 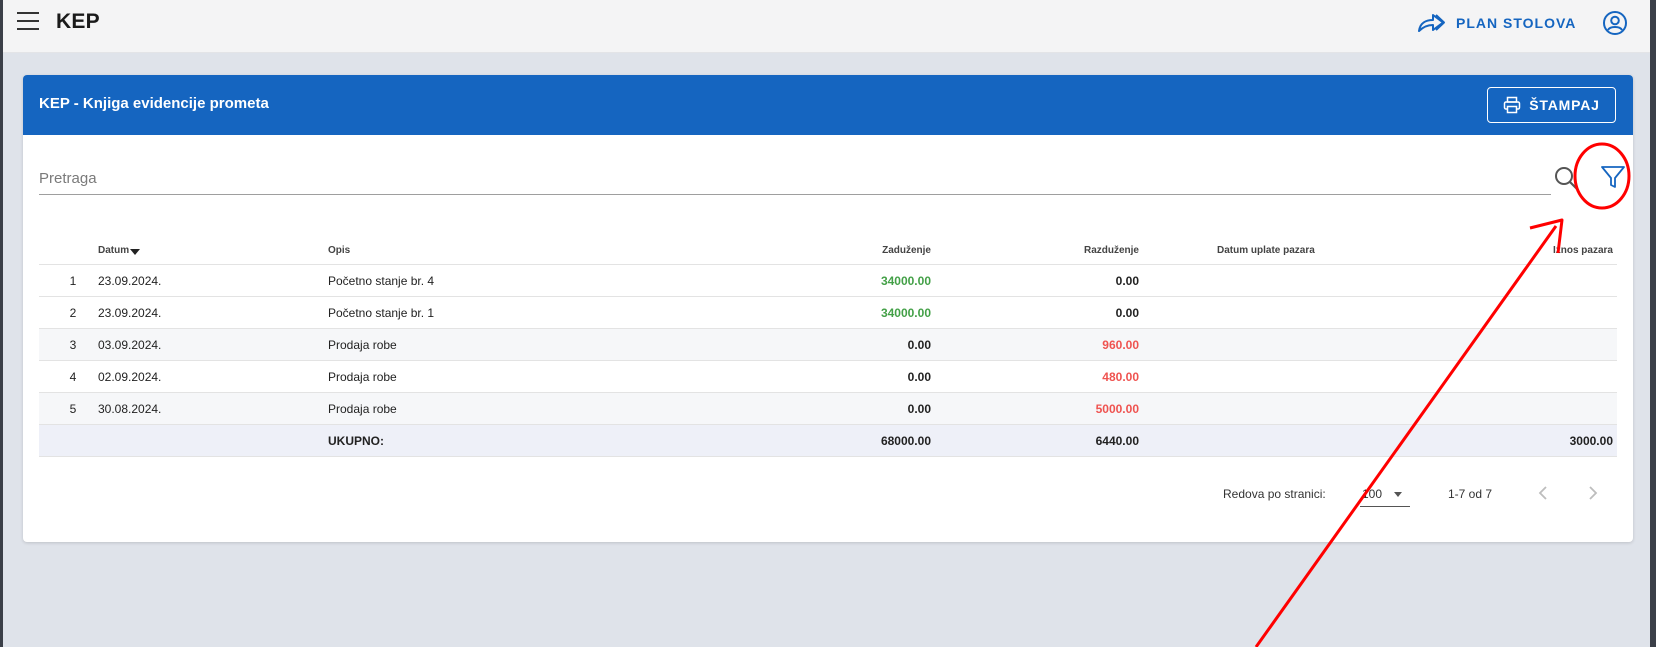 What do you see at coordinates (73, 313) in the screenshot?
I see `row-index: 2` at bounding box center [73, 313].